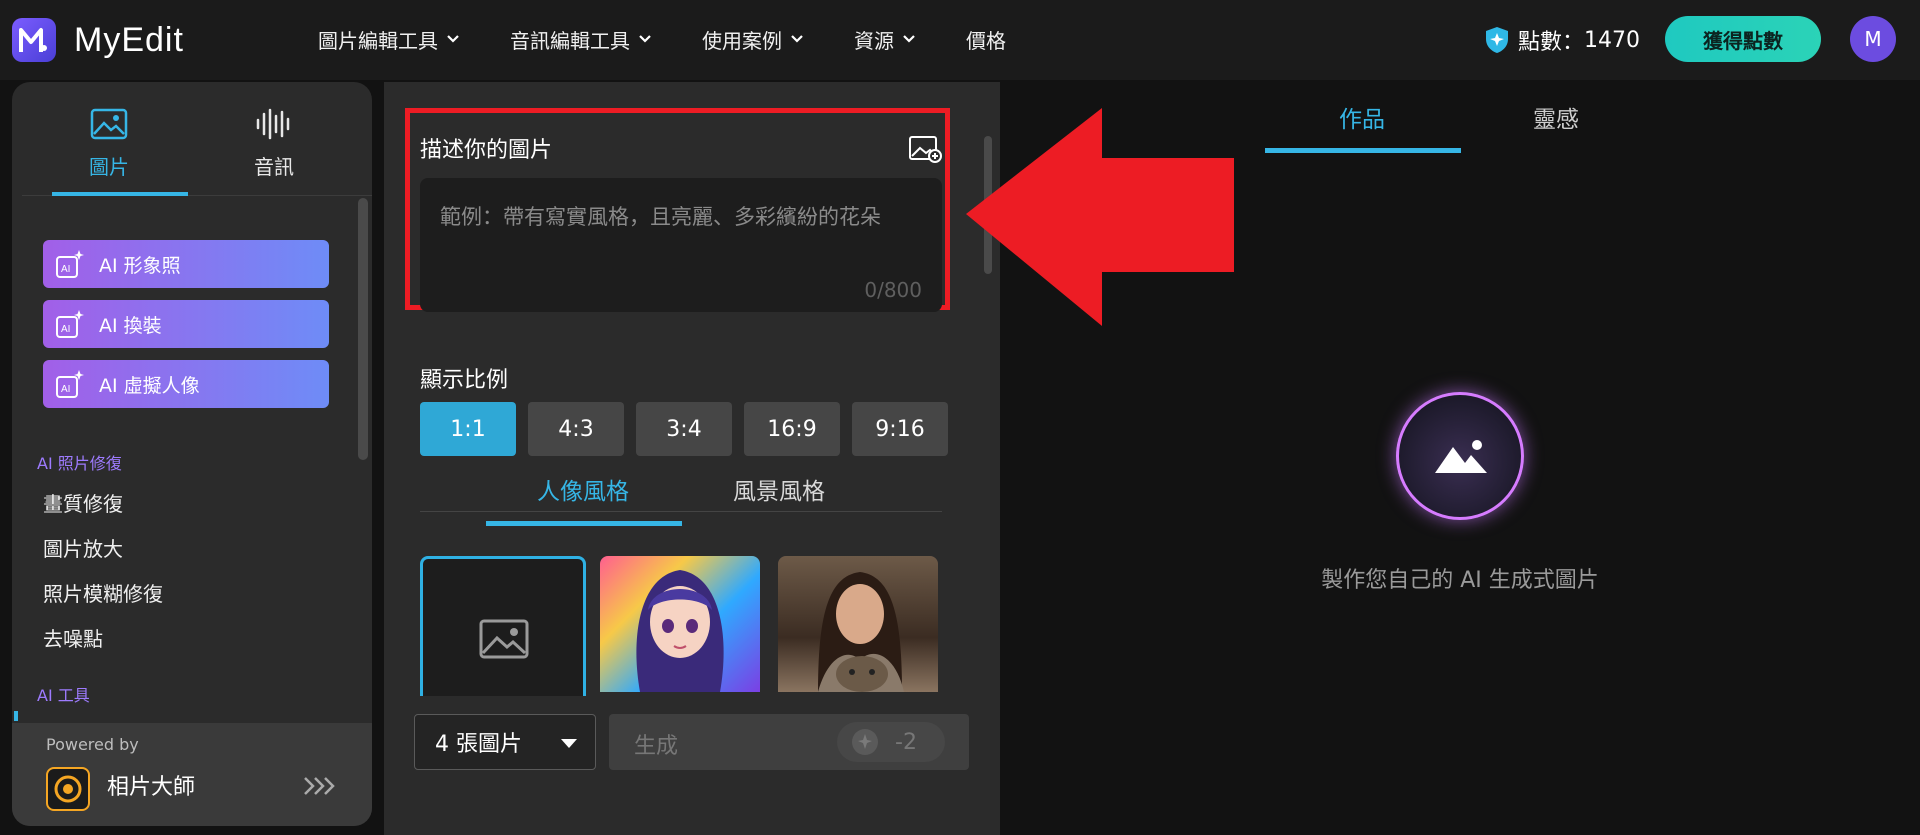 The width and height of the screenshot is (1920, 835). Describe the element at coordinates (319, 786) in the screenshot. I see `chevrons-right-icon` at that location.